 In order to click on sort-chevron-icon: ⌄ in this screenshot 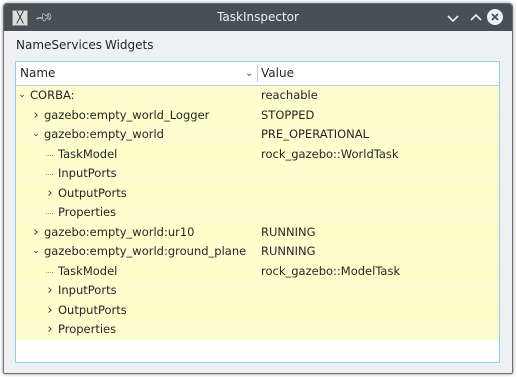, I will do `click(249, 73)`.